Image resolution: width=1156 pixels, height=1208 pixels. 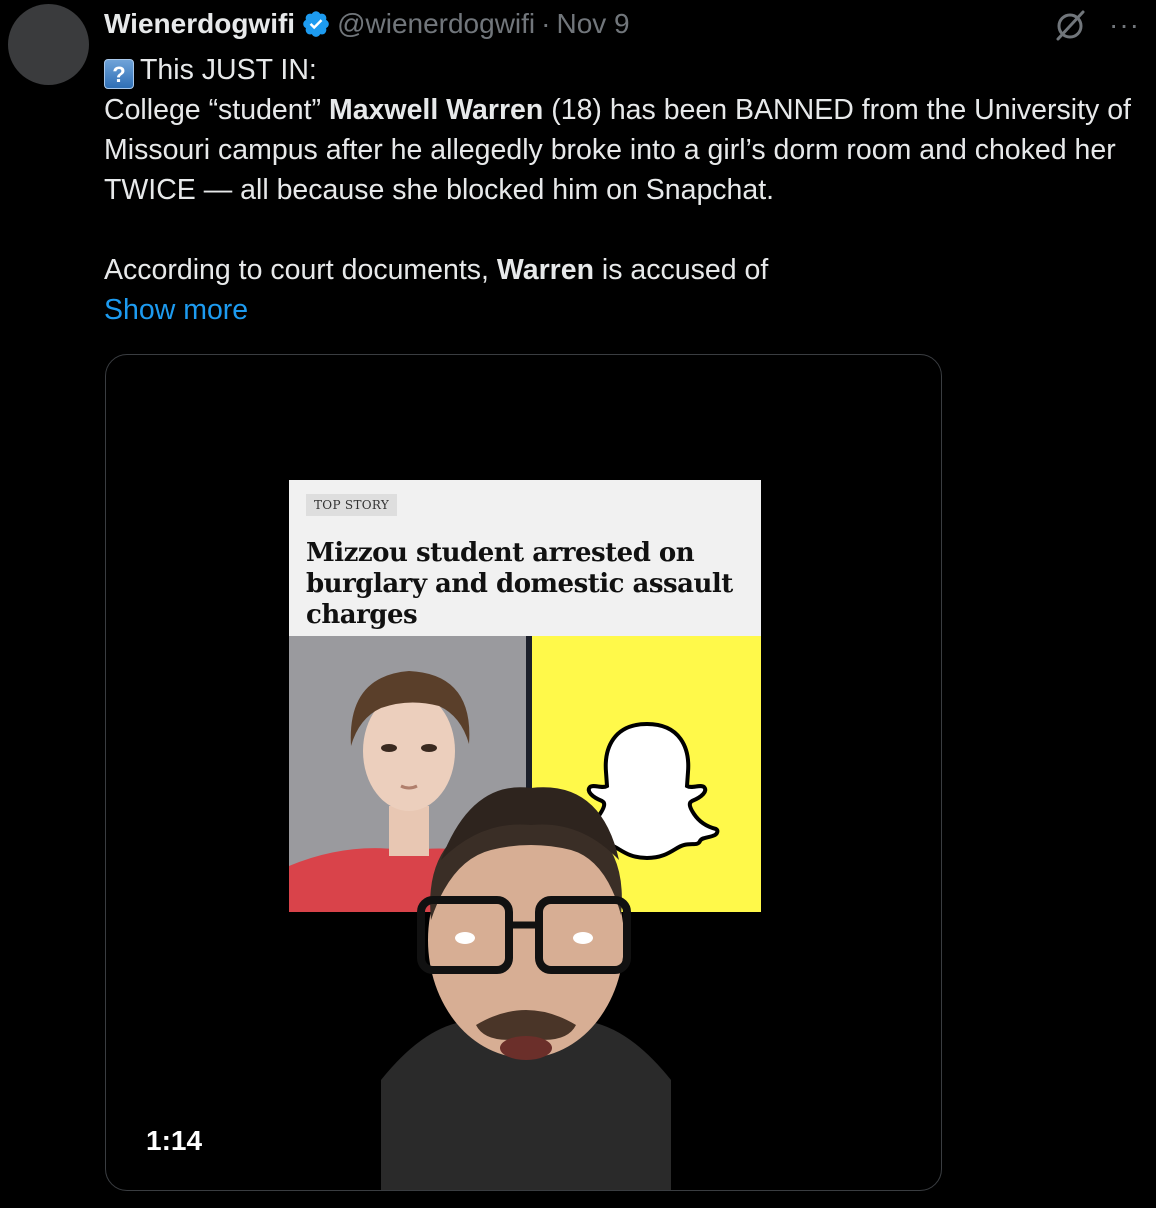 I want to click on post-line-1: ? This JUST IN:, so click(x=619, y=70).